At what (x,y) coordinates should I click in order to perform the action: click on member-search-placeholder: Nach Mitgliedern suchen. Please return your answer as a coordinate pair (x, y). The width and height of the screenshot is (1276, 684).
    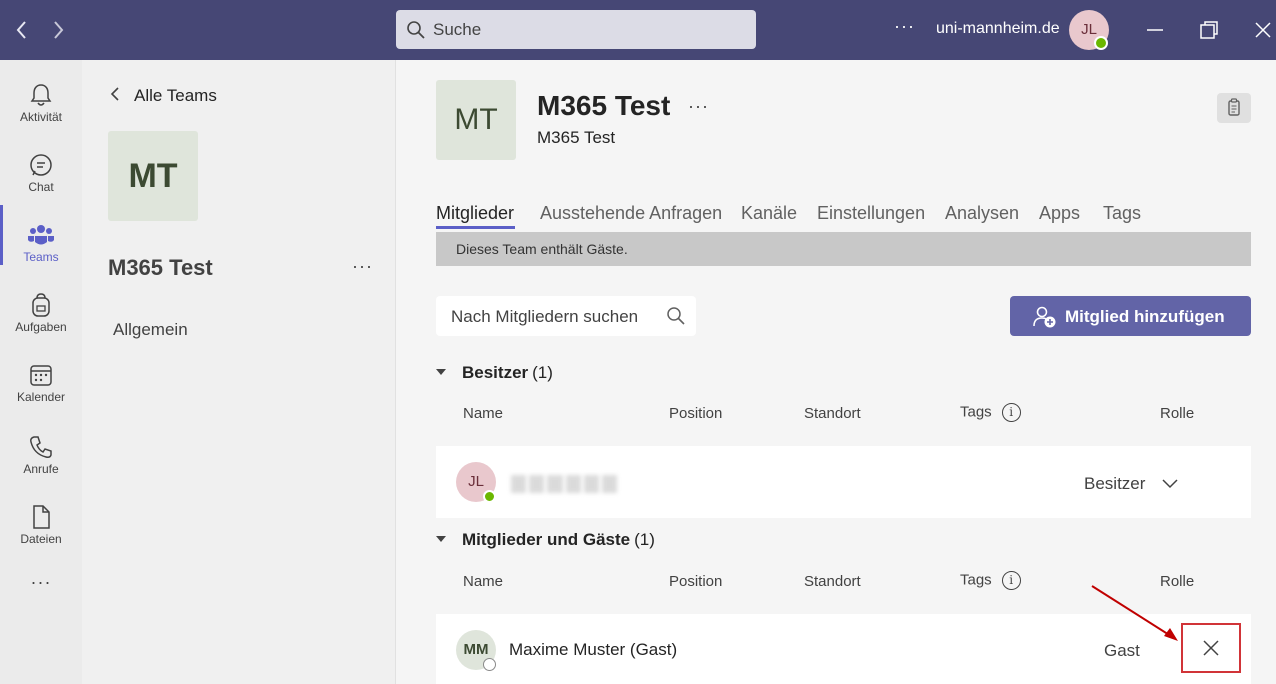
    Looking at the image, I should click on (545, 316).